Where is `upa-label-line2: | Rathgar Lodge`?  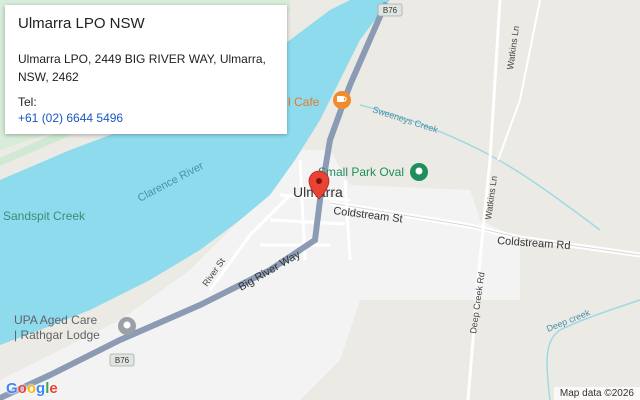 upa-label-line2: | Rathgar Lodge is located at coordinates (57, 335).